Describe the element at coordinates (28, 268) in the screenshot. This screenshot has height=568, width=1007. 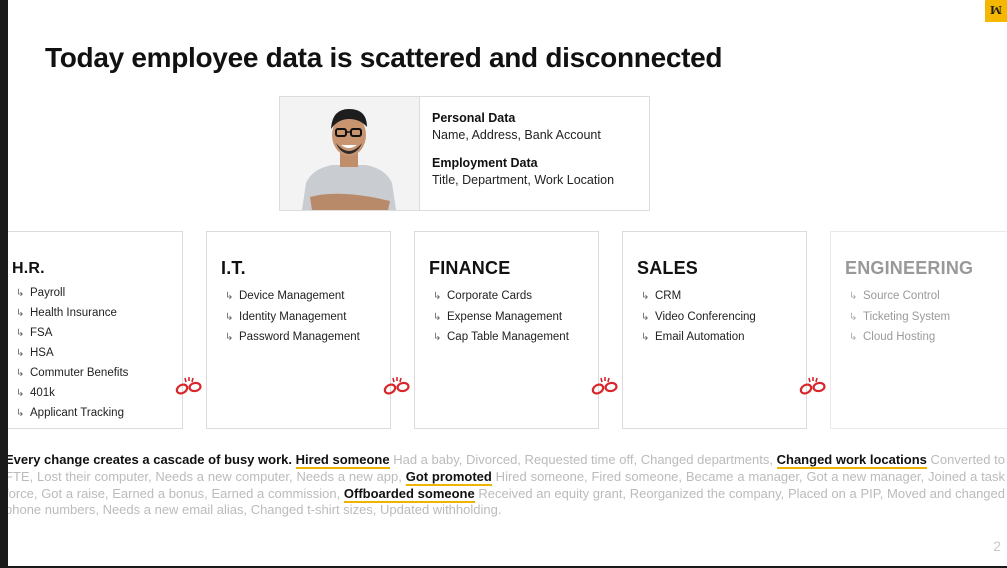
I see `dept-title: H.R.` at that location.